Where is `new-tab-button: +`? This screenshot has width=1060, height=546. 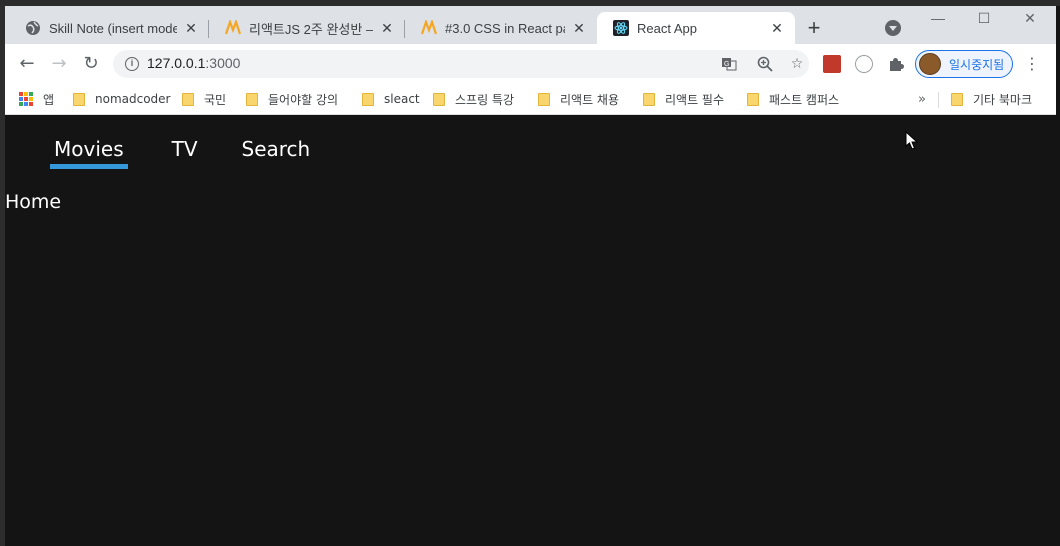
new-tab-button: + is located at coordinates (814, 29).